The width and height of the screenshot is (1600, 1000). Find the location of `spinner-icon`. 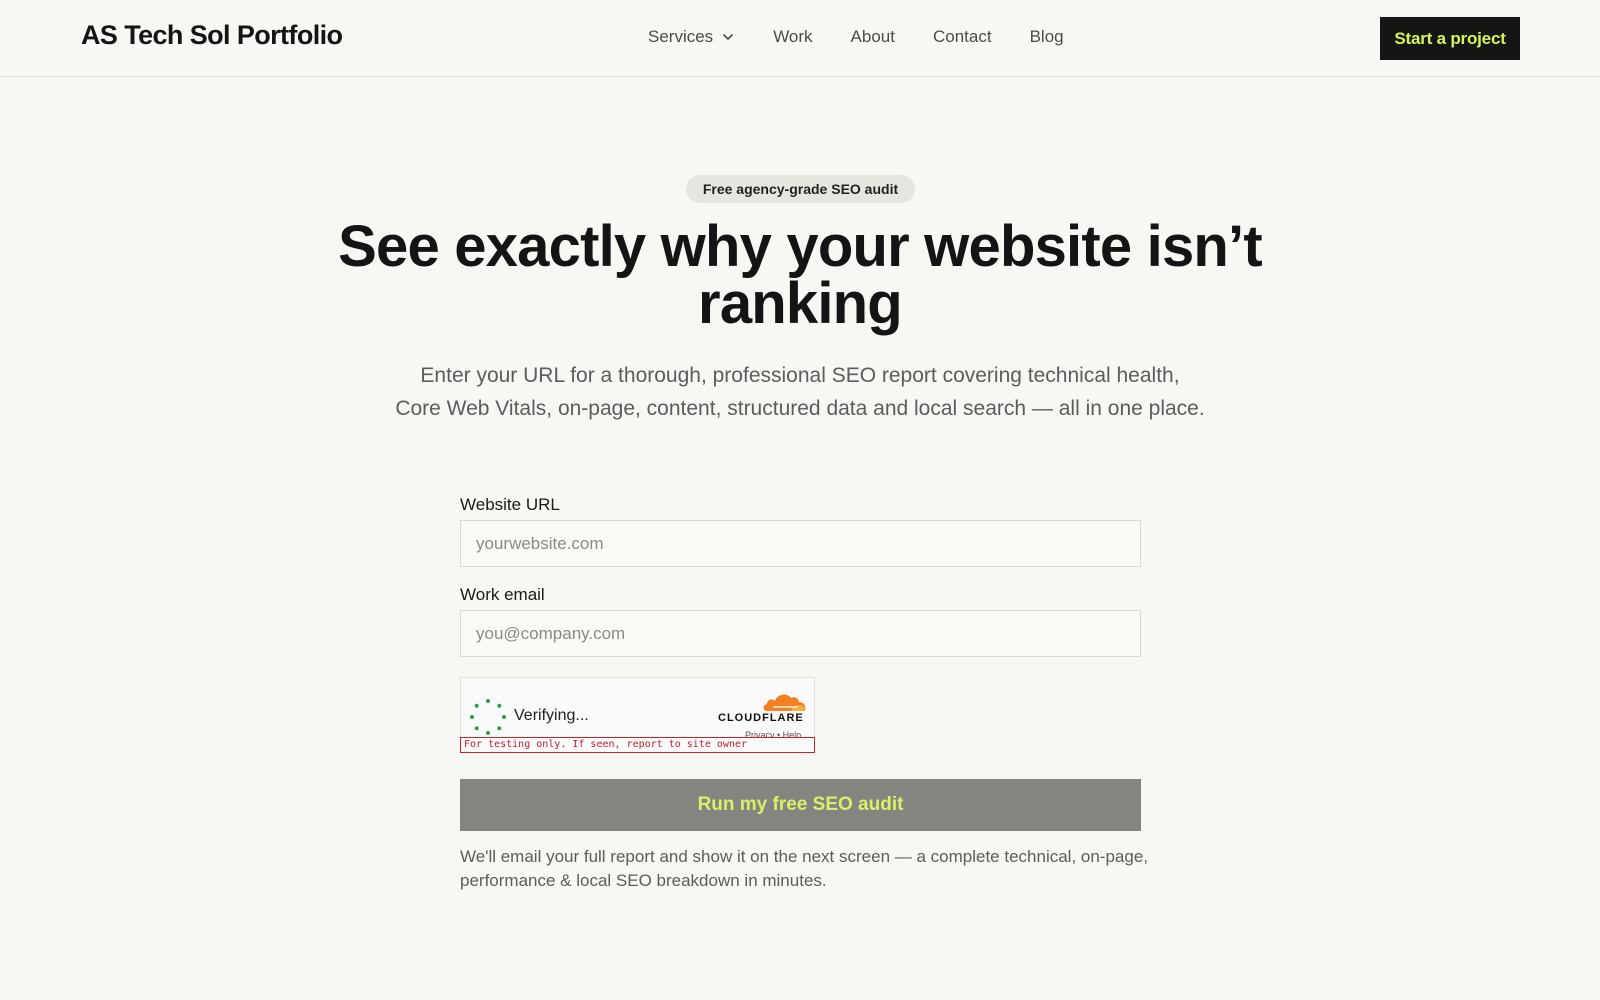

spinner-icon is located at coordinates (488, 717).